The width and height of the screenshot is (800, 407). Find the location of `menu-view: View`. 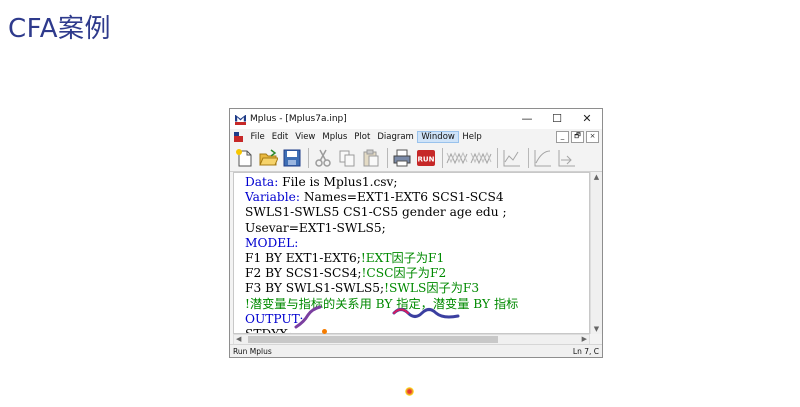

menu-view: View is located at coordinates (305, 137).